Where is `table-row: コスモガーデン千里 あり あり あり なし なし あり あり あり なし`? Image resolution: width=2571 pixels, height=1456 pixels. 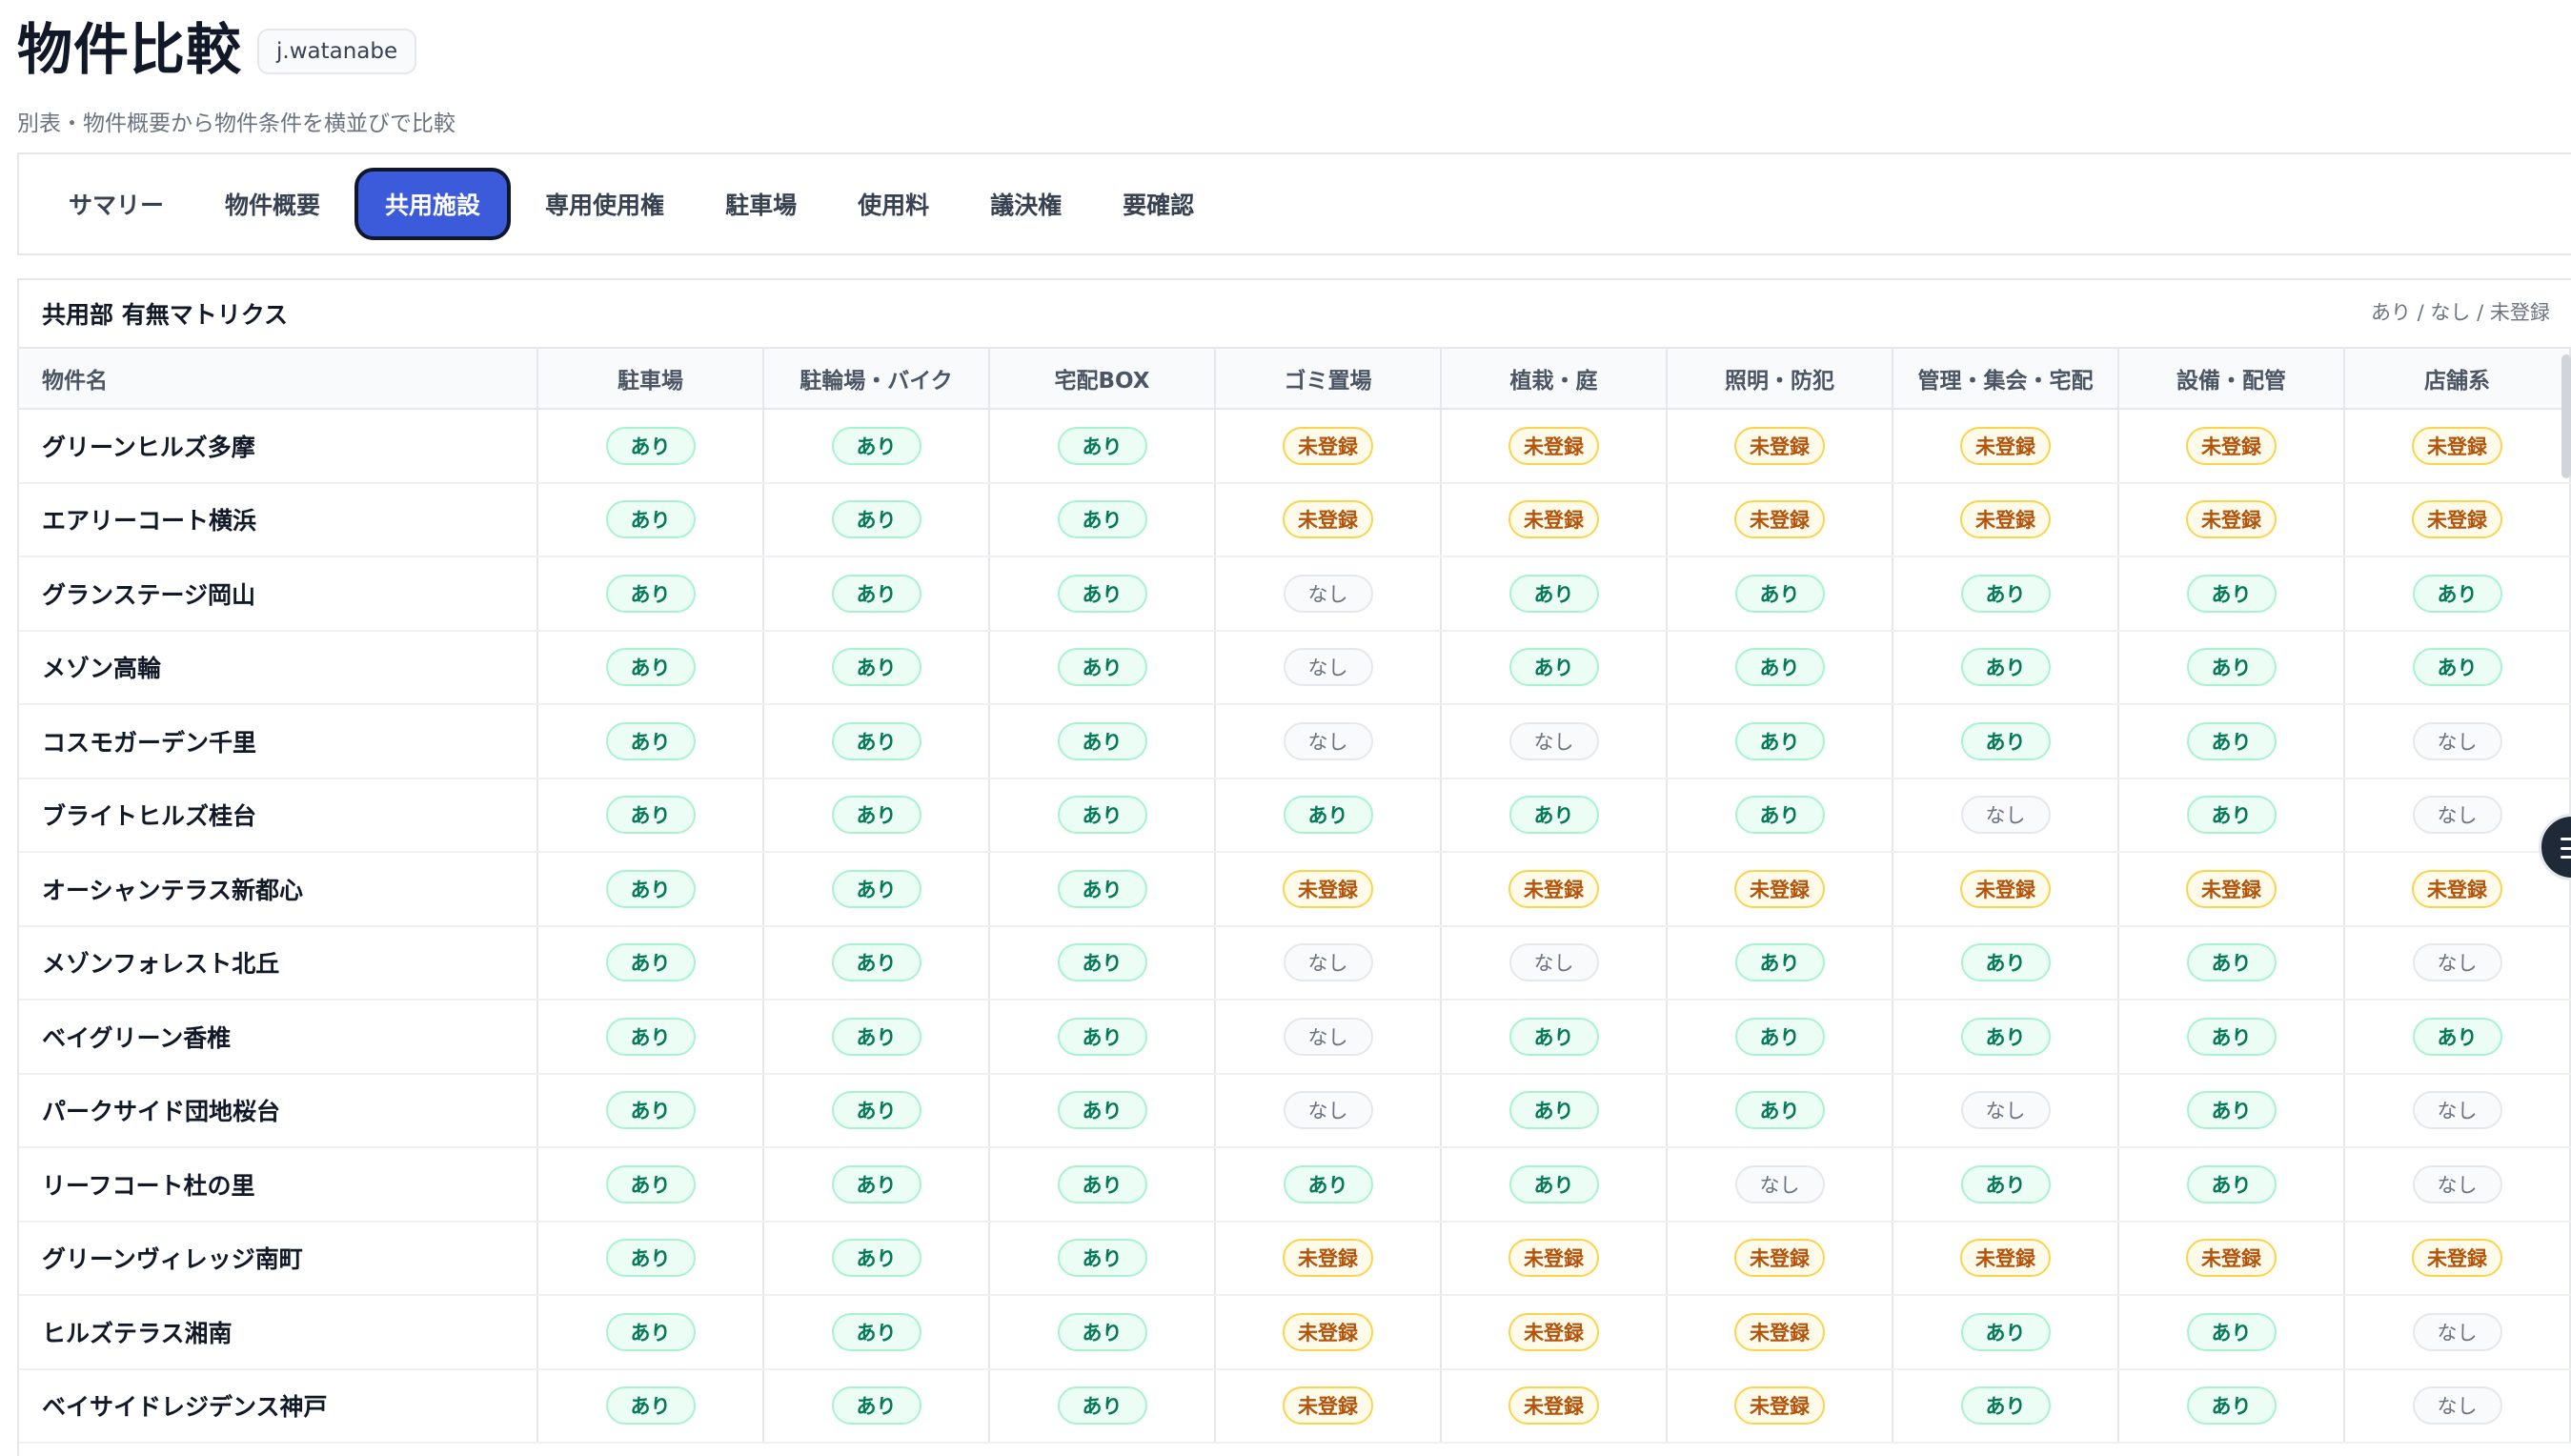
table-row: コスモガーデン千里 あり あり あり なし なし あり あり あり なし is located at coordinates (1295, 742).